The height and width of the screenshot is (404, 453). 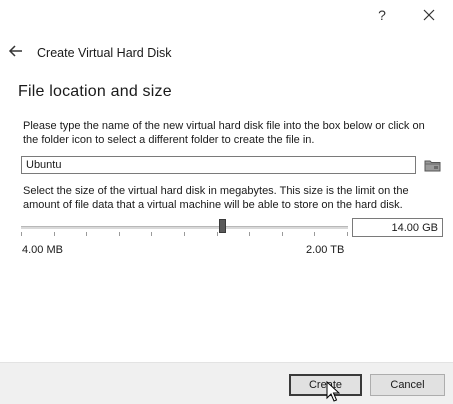 What do you see at coordinates (226, 15) in the screenshot?
I see `title-bar: ?` at bounding box center [226, 15].